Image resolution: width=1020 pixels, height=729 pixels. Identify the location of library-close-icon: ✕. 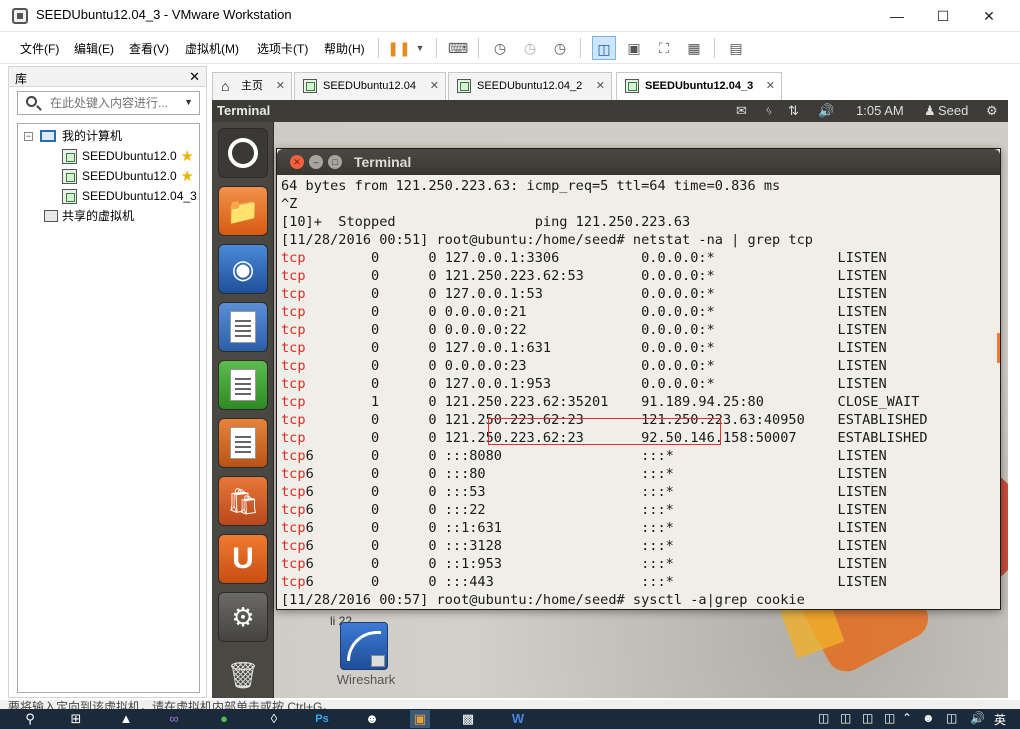
(194, 77).